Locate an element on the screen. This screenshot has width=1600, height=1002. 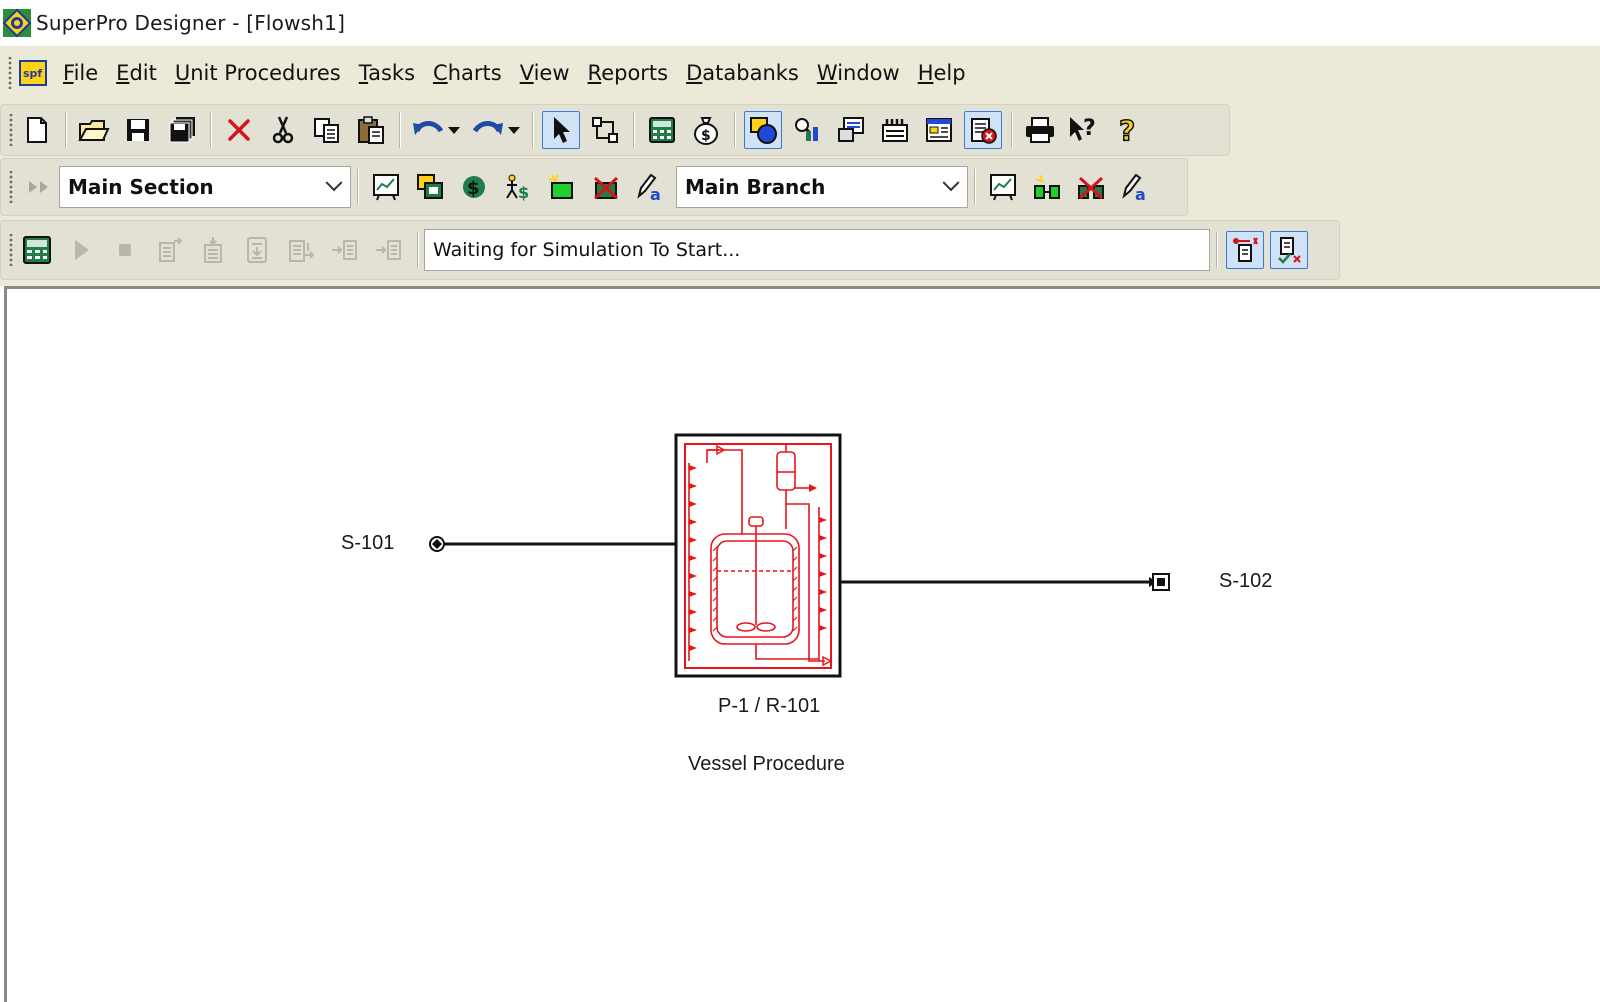
economics-button: $ is located at coordinates (706, 130).